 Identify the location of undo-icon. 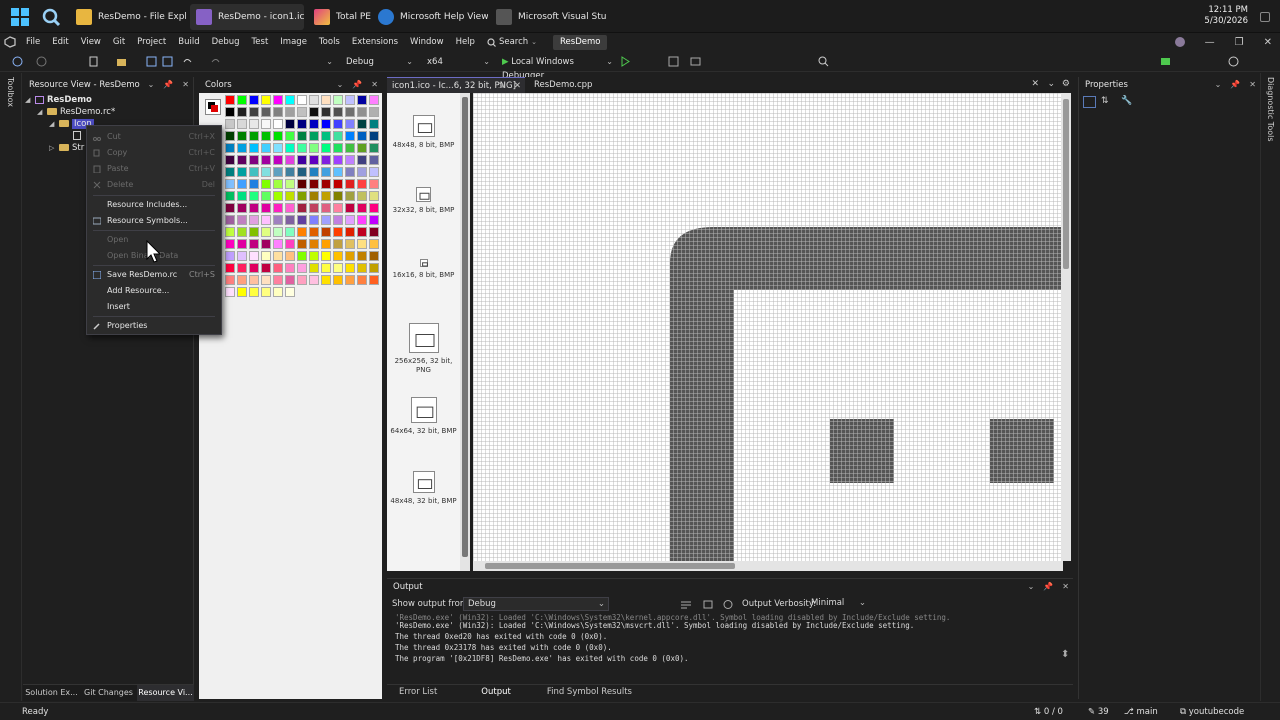
(187, 61).